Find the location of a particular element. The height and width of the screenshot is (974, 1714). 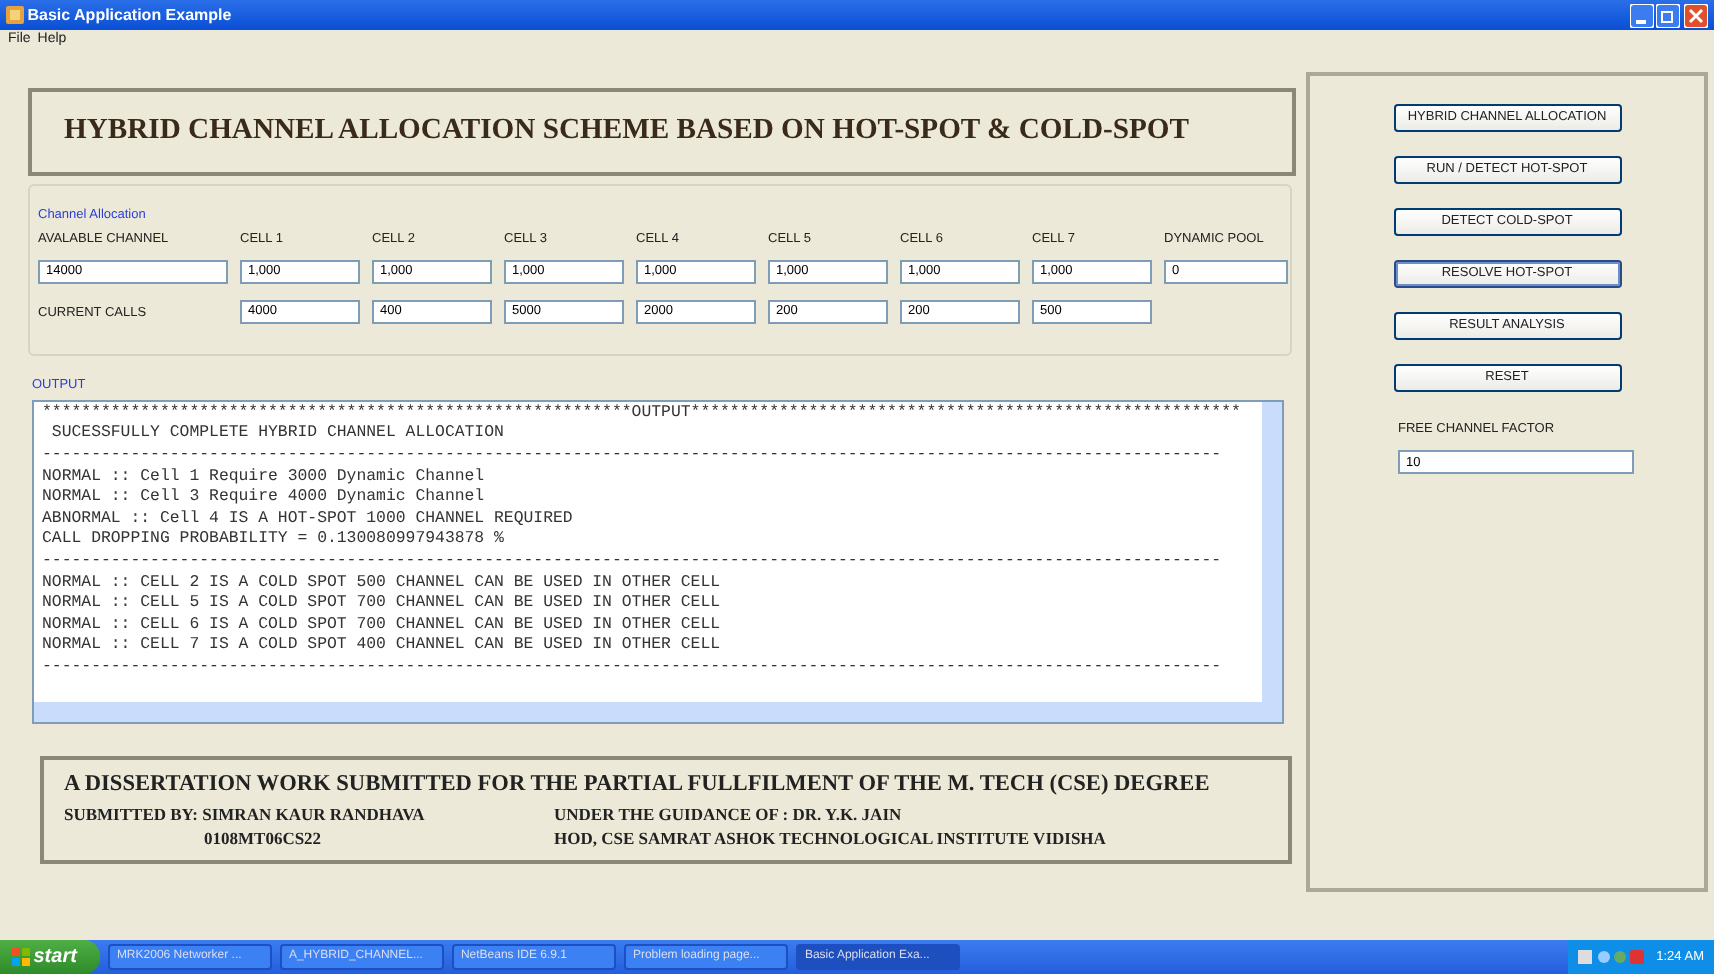

output-line: ************************************************************OUTPUT******************************************************** is located at coordinates (642, 414).